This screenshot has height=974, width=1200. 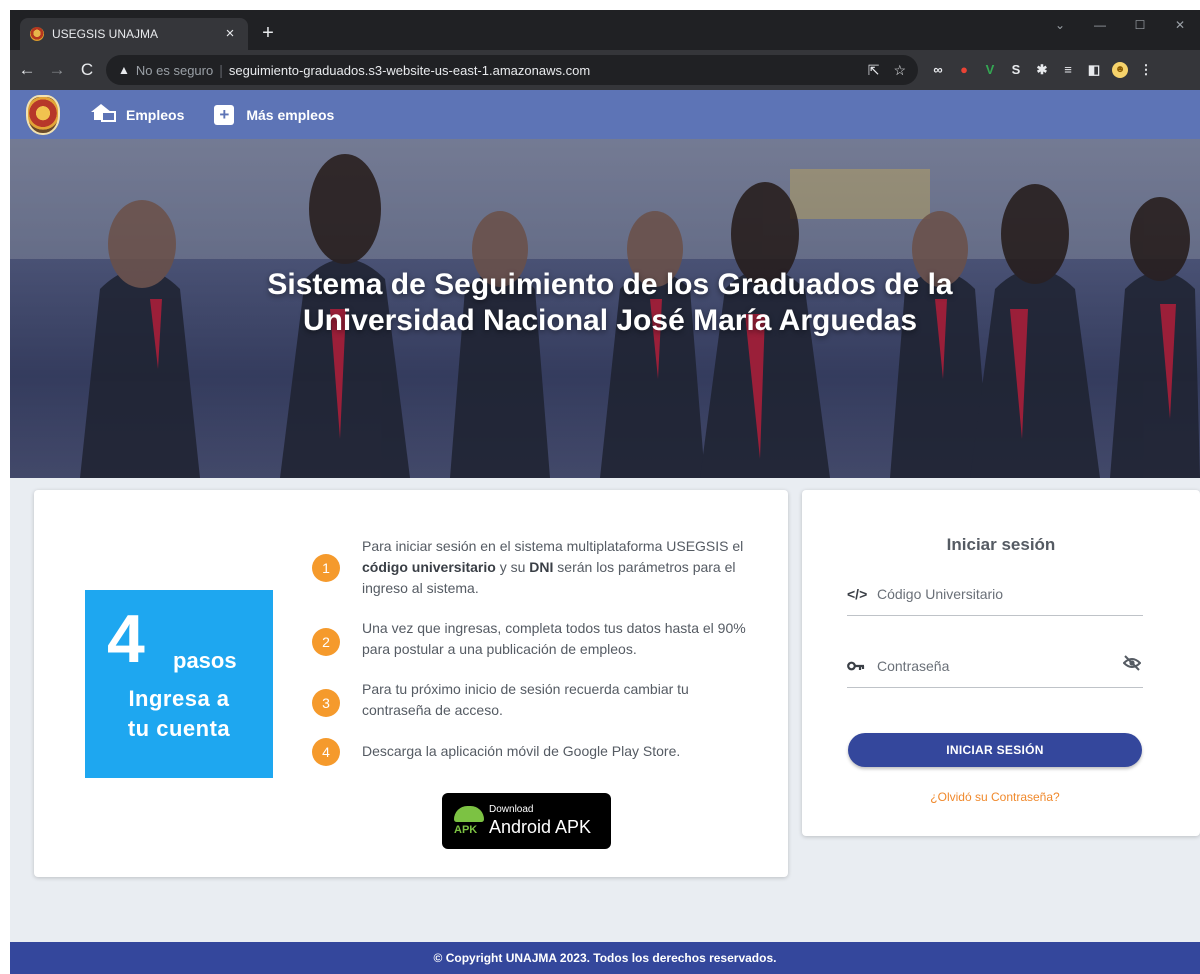 I want to click on menu-kebab-icon: ⋮, so click(x=1146, y=70).